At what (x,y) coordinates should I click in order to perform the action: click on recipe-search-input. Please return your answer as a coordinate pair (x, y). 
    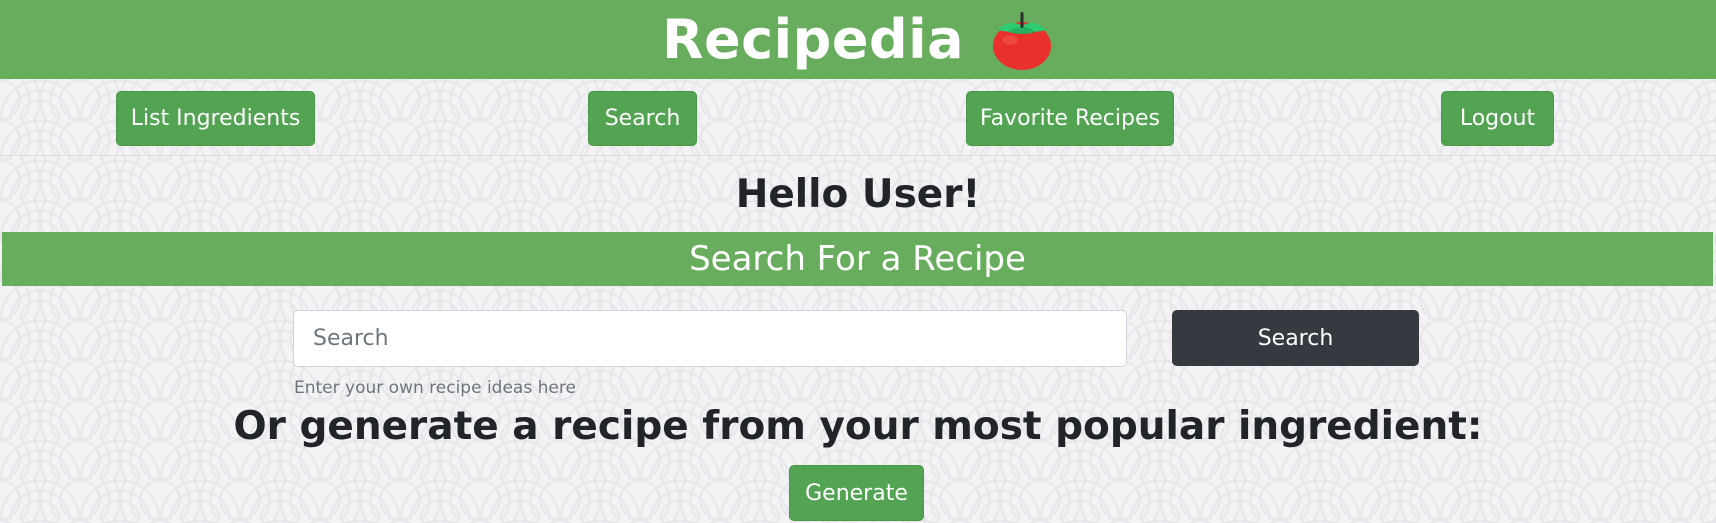
    Looking at the image, I should click on (710, 338).